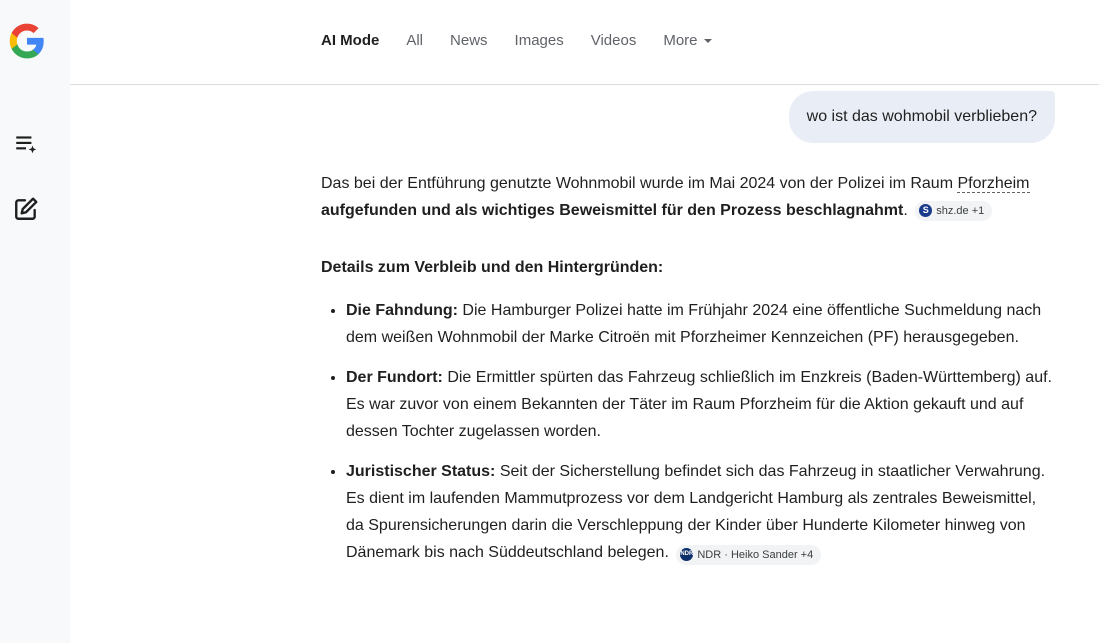 This screenshot has width=1099, height=643. I want to click on search-mode-tabs: AI Mode All News Images Videos More, so click(530, 41).